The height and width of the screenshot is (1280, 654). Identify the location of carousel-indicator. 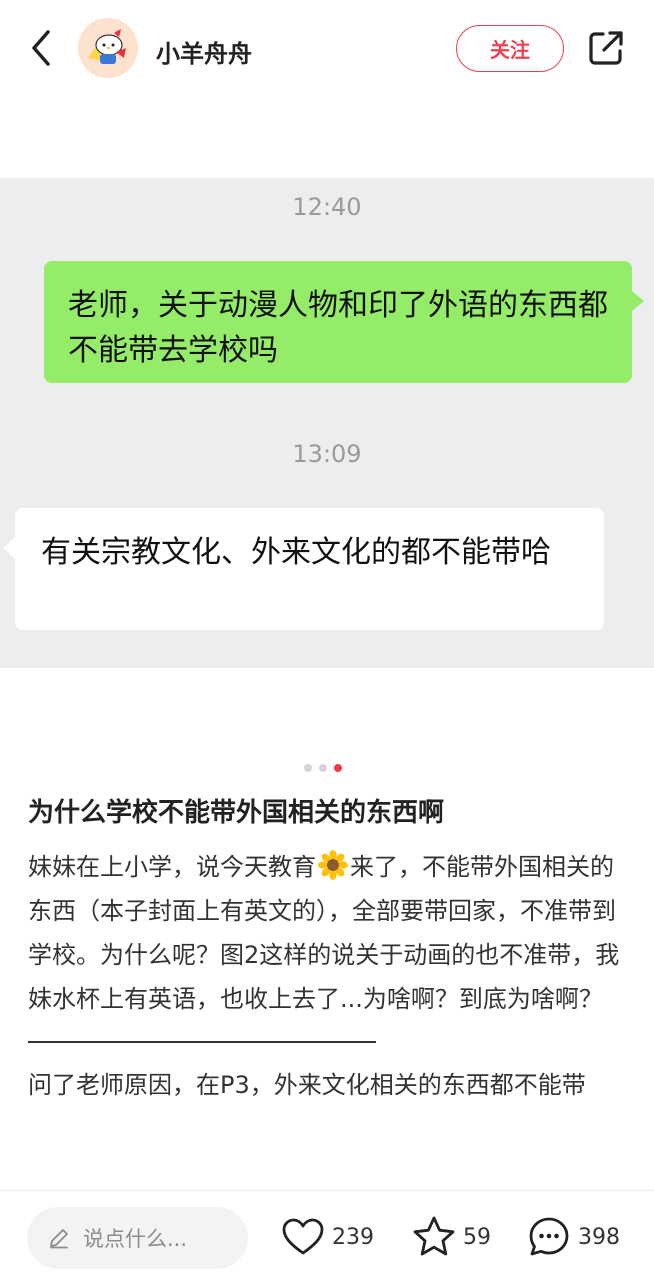
(323, 768).